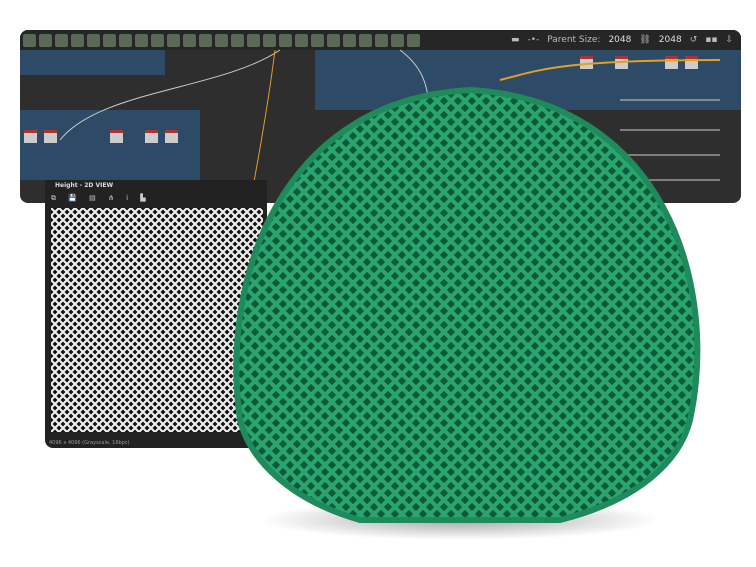 The height and width of the screenshot is (567, 756). I want to click on texture-info: 4096 x 4096 (Grayscale, 16bpc), so click(89, 443).